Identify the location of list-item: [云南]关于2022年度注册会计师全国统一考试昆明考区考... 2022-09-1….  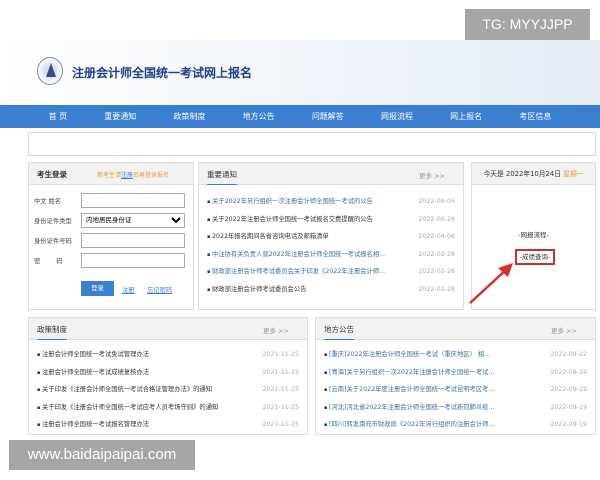
(455, 390).